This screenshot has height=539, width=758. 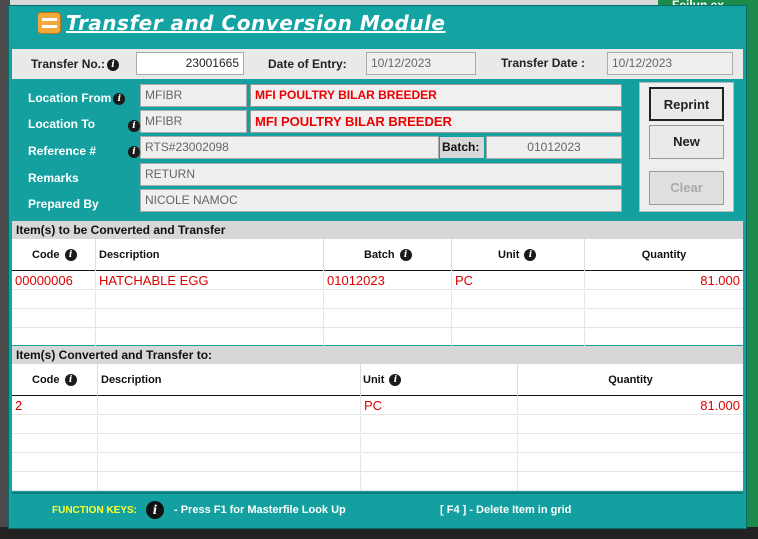 I want to click on f4-hint: [ F4 ] - Delete Item in grid, so click(x=506, y=510).